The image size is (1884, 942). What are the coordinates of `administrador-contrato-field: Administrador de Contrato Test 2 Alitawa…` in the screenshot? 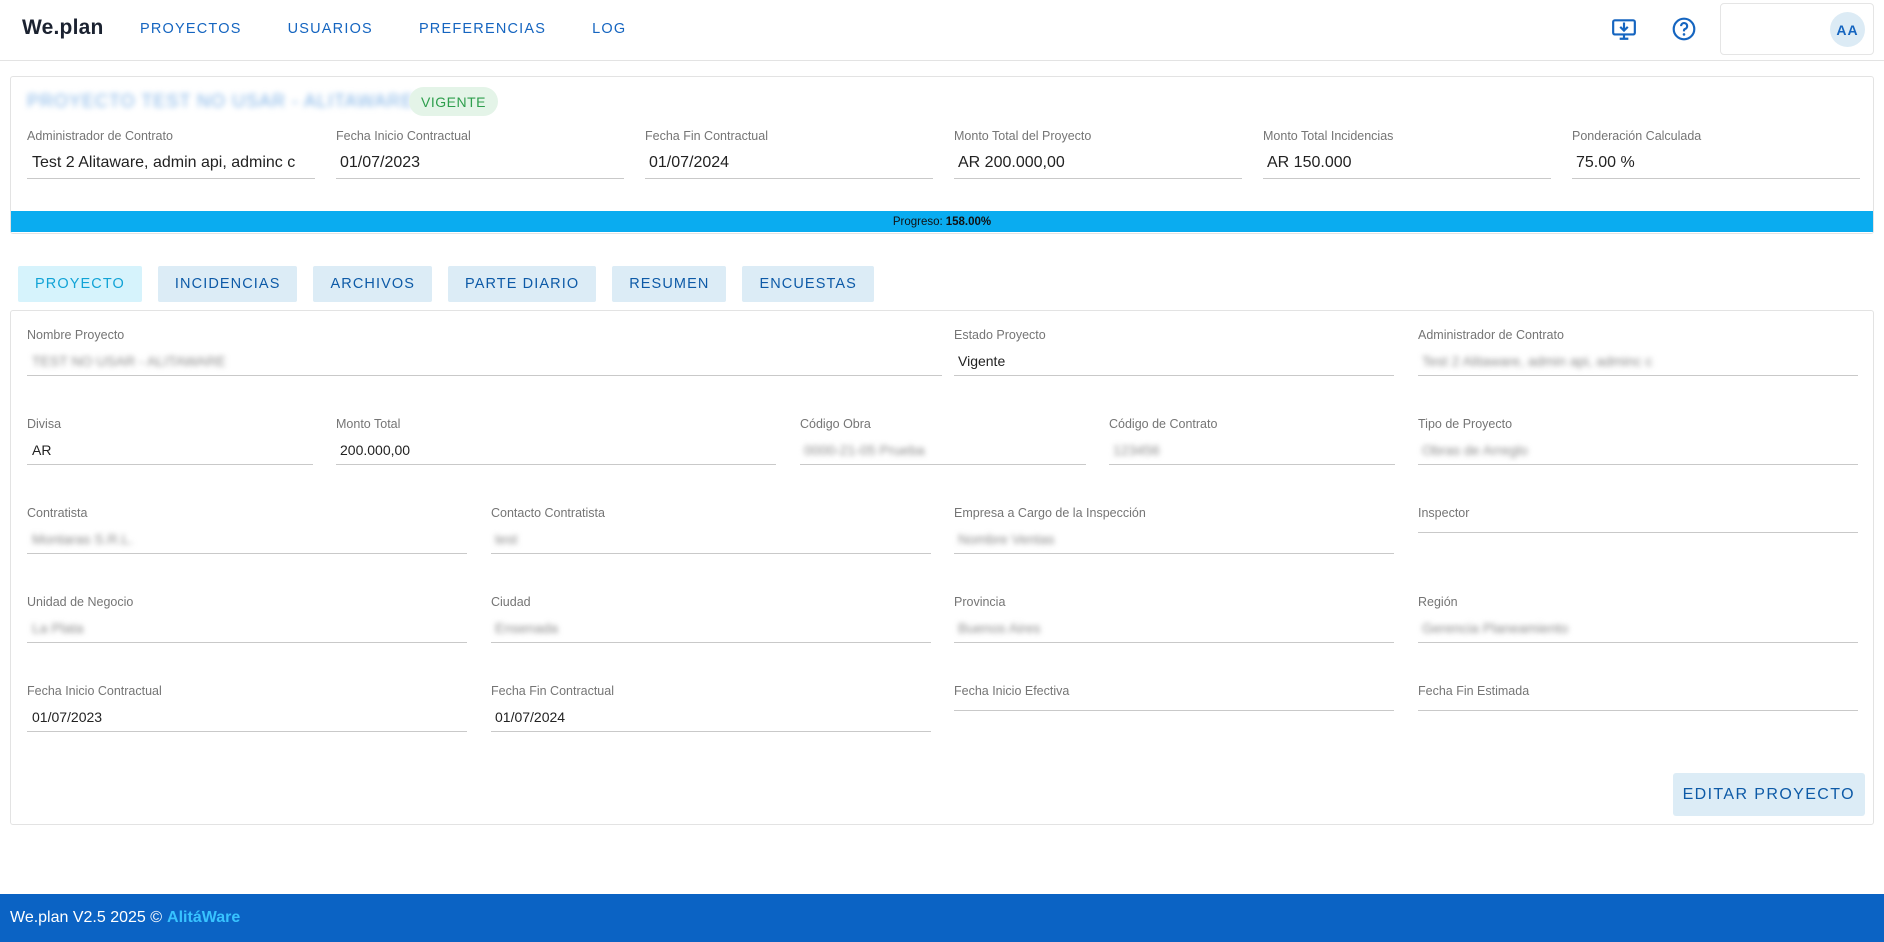 It's located at (1638, 343).